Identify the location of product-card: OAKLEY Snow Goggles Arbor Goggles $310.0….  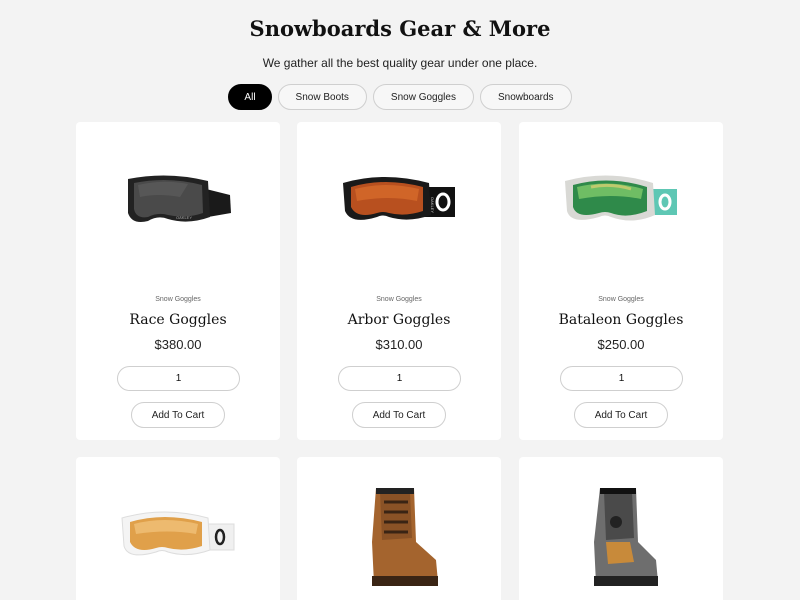
(399, 281).